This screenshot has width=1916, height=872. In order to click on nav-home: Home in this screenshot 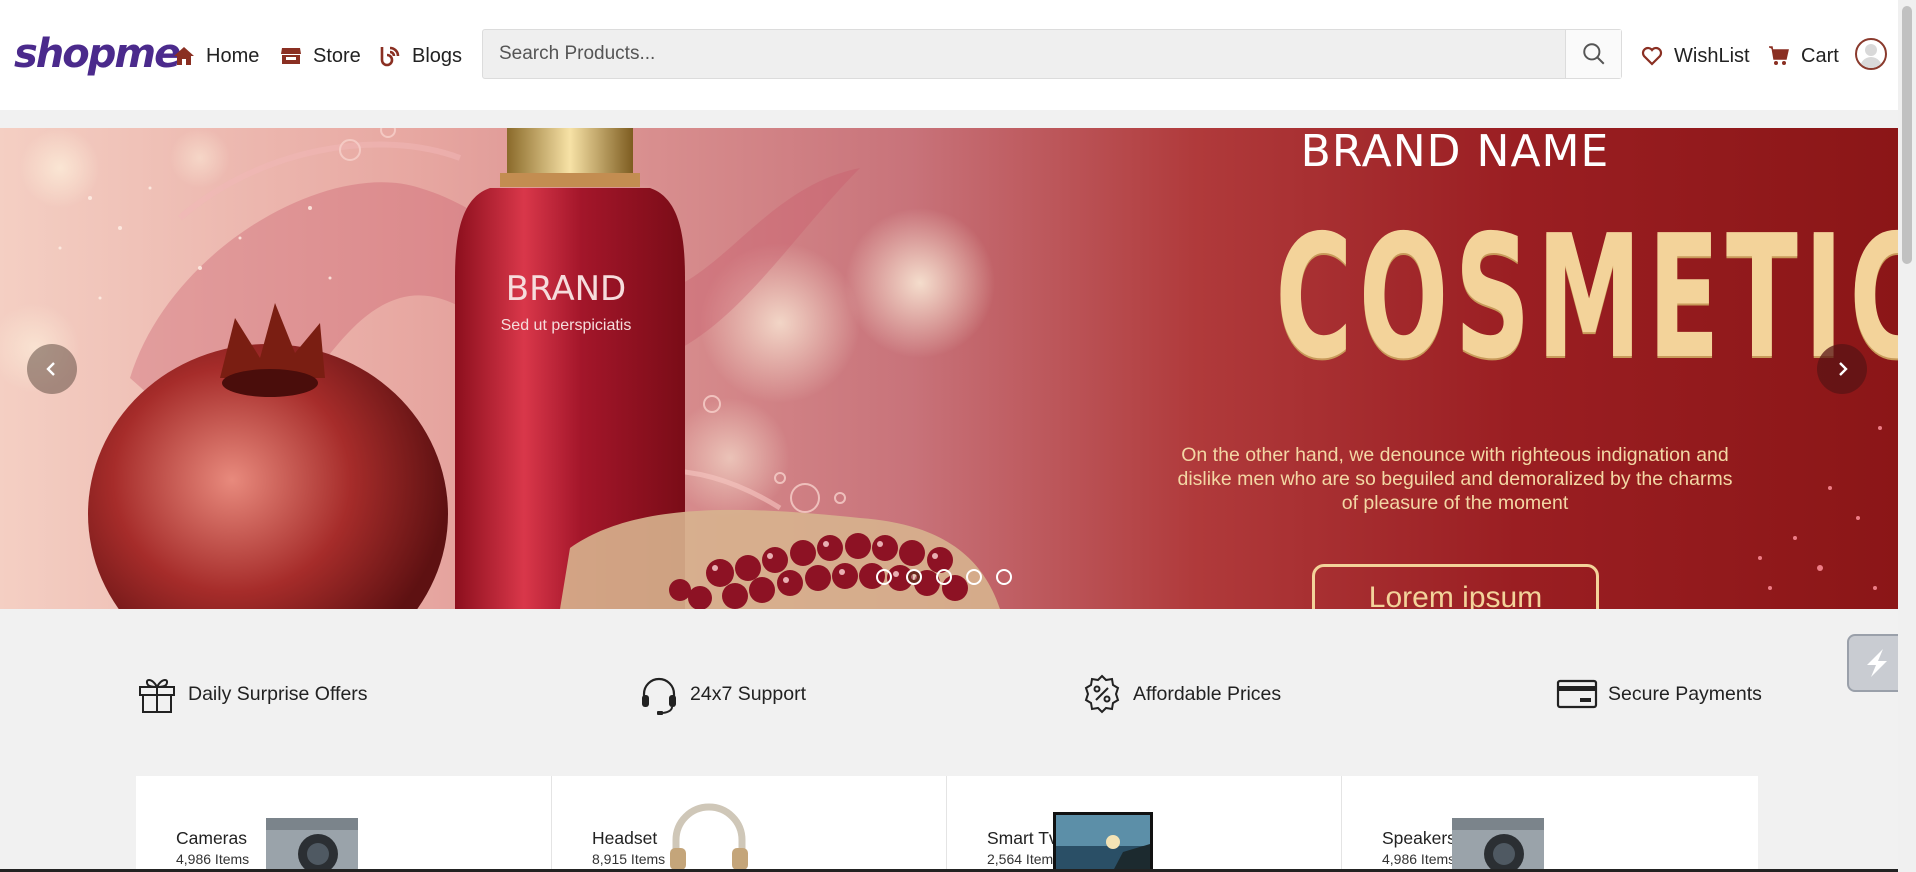, I will do `click(215, 56)`.